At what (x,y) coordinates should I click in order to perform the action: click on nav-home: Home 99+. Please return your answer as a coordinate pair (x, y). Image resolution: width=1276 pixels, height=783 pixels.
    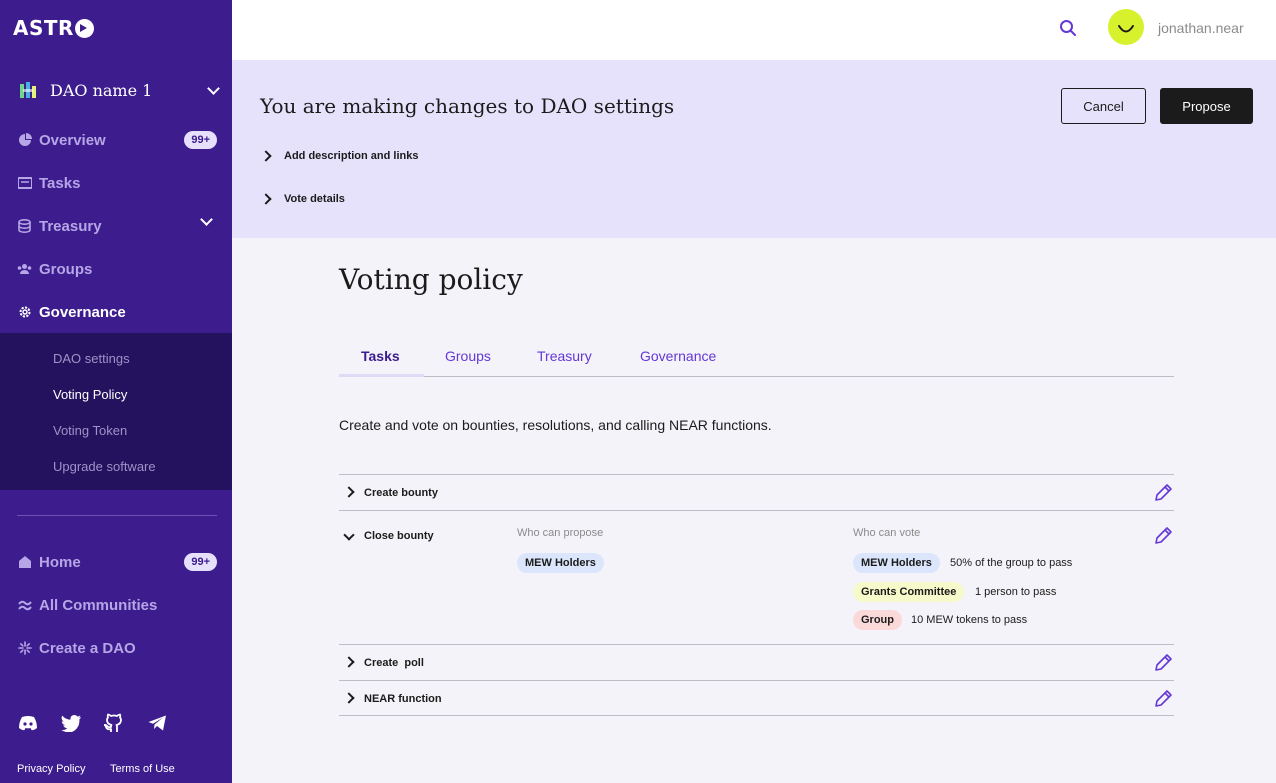
    Looking at the image, I should click on (116, 562).